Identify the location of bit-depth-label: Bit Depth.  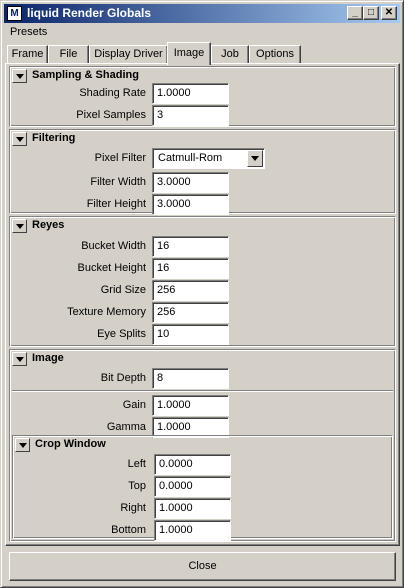
(123, 378).